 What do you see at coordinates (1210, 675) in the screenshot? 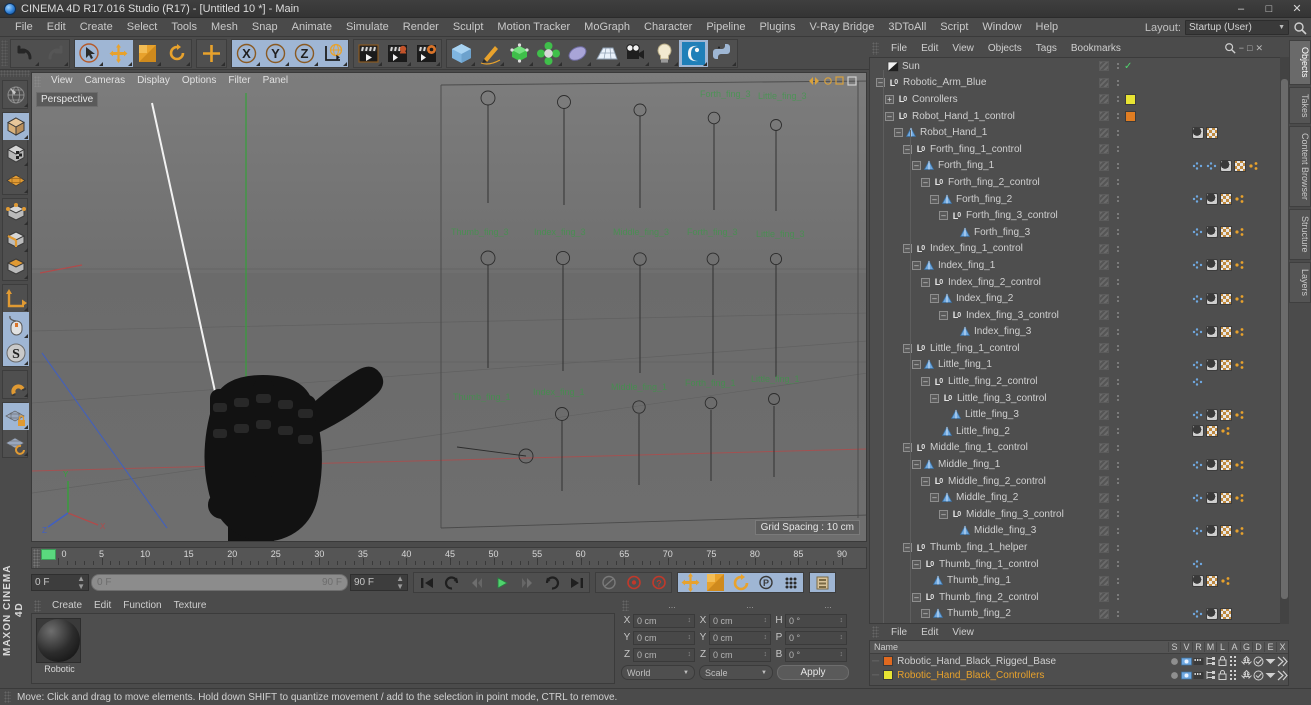
I see `layer-cell-M` at bounding box center [1210, 675].